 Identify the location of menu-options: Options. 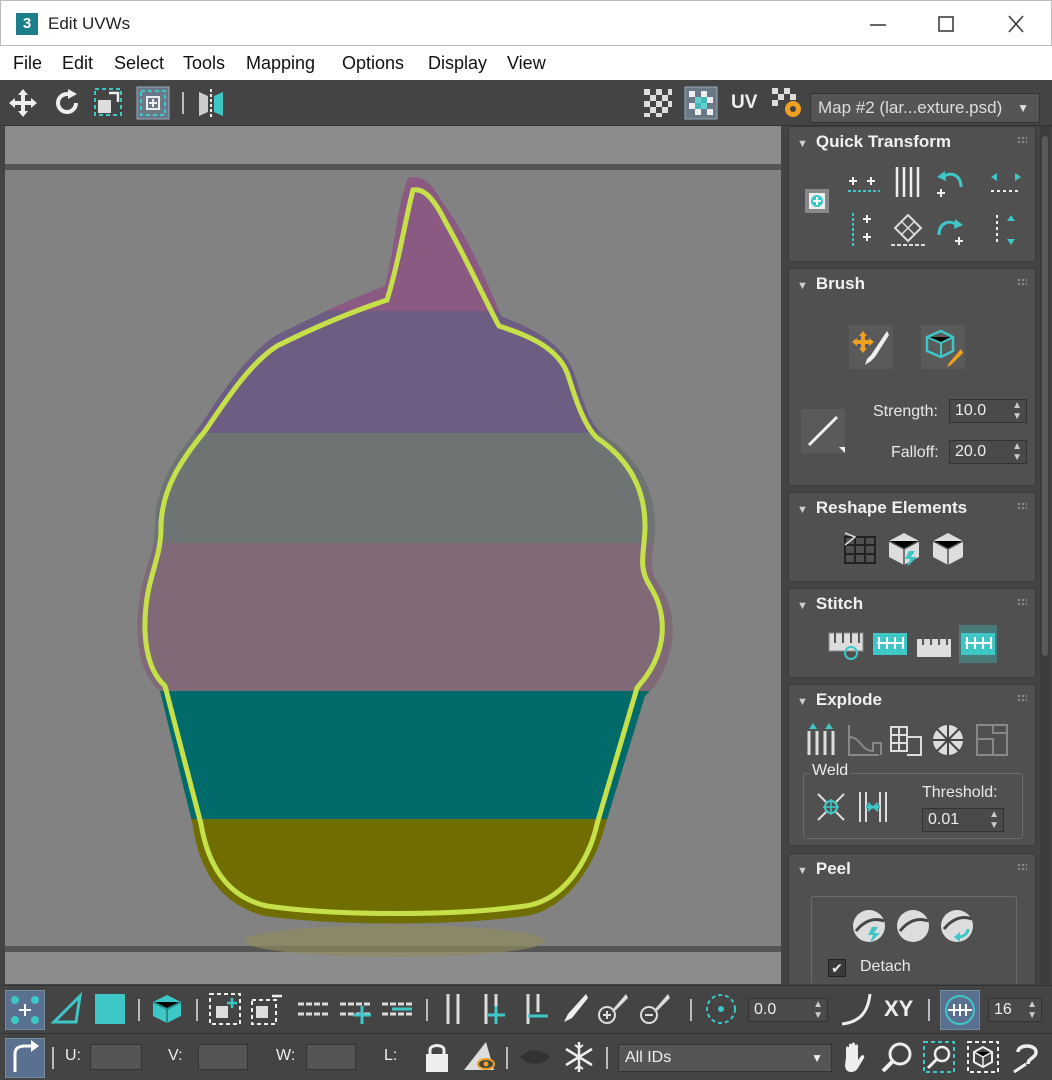
(373, 63).